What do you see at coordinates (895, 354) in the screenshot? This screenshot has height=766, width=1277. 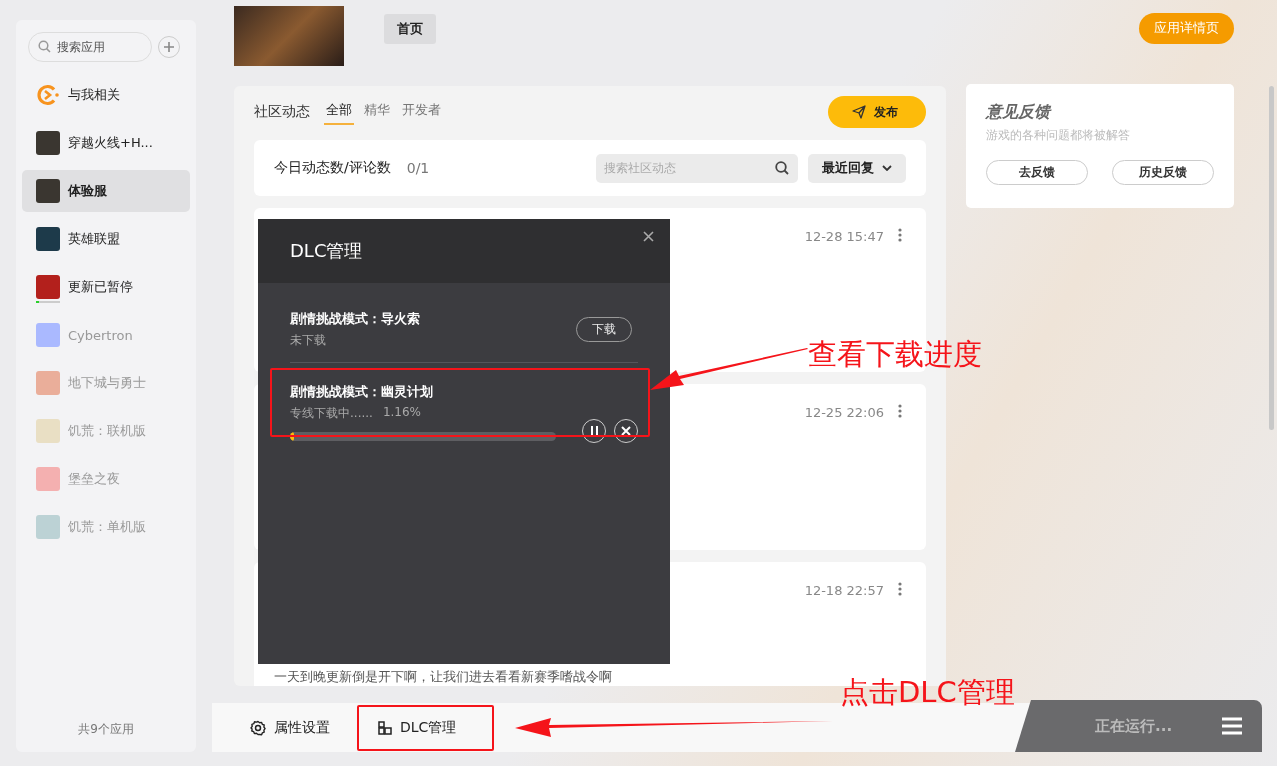 I see `annotation-label: 查看下载进度` at bounding box center [895, 354].